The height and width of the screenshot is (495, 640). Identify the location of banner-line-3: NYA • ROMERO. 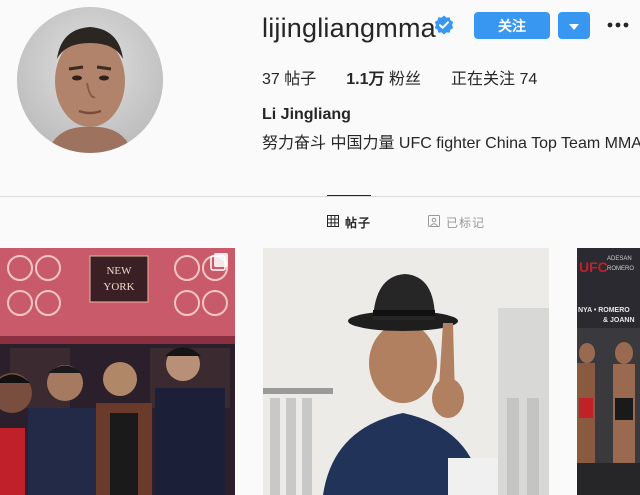
(604, 310).